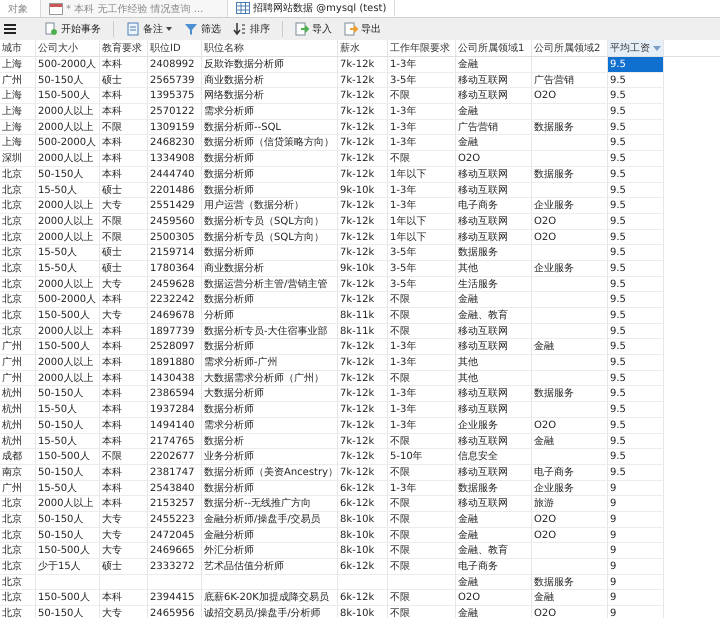 The width and height of the screenshot is (720, 618). I want to click on table-cell: 企业服务, so click(494, 426).